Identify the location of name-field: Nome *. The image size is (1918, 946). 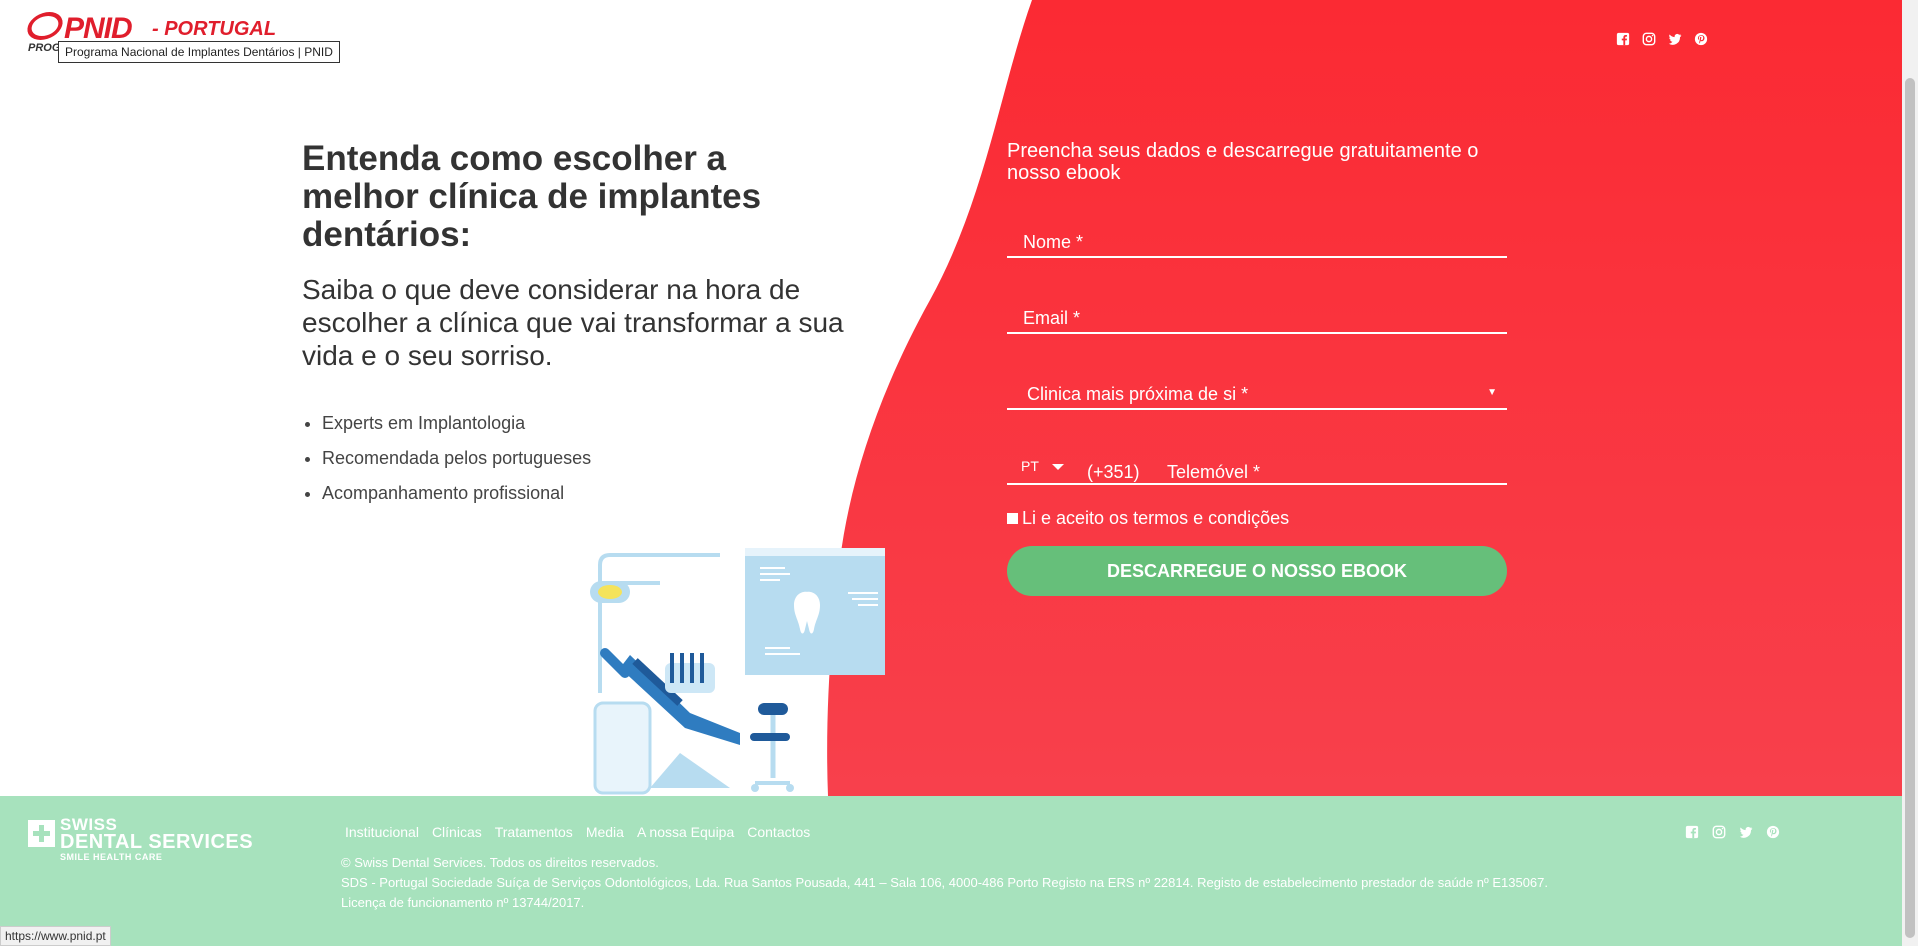
(1257, 241).